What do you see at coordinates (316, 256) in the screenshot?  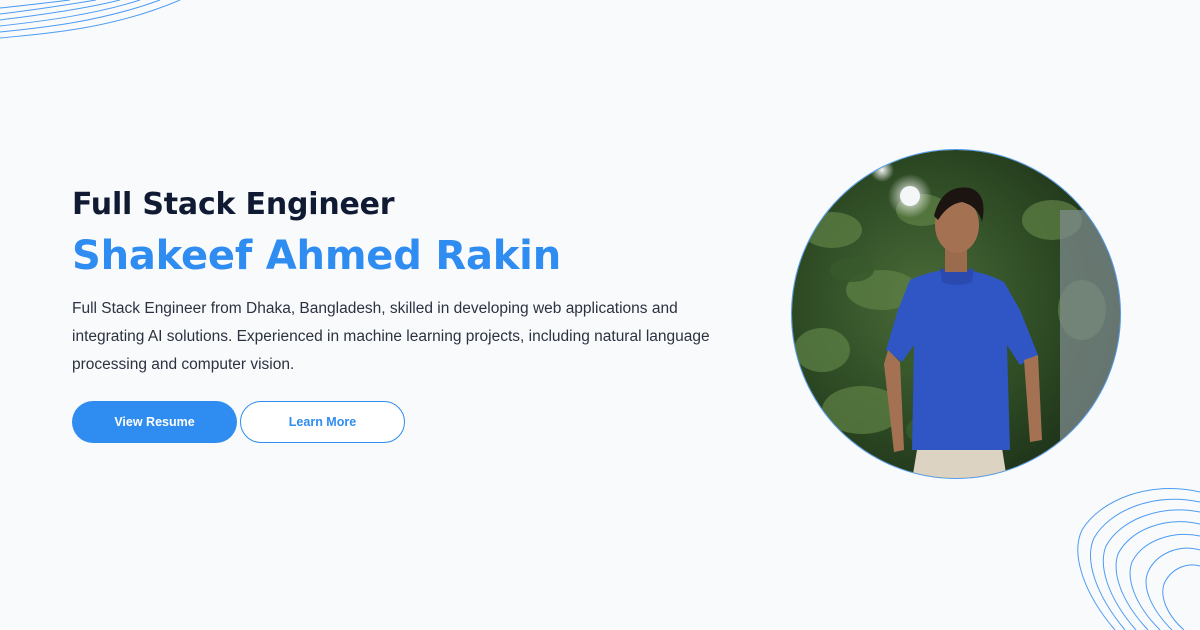 I see `name-title: Shakeef Ahmed Rakin` at bounding box center [316, 256].